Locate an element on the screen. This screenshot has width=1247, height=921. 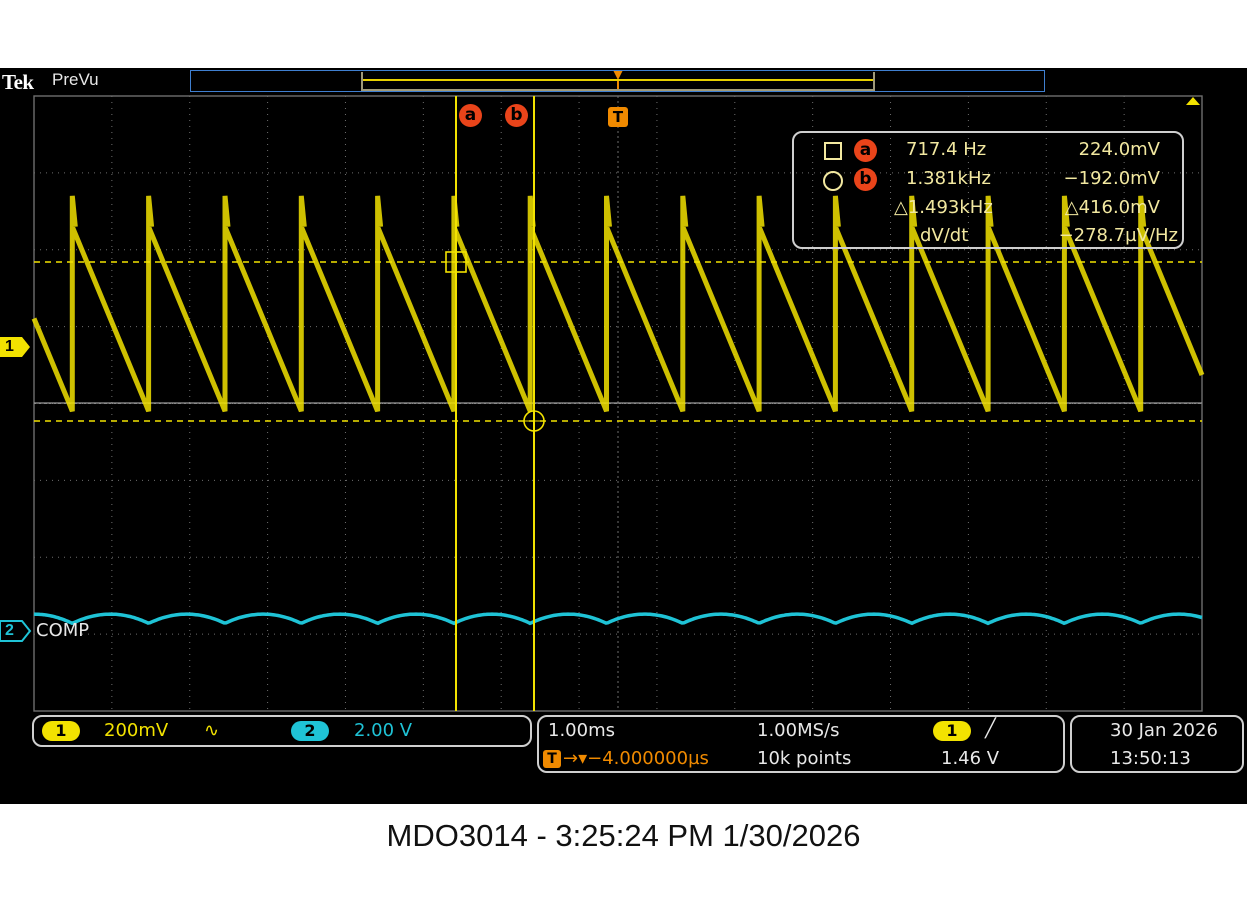
slope-value: −278.7µV/Hz is located at coordinates (1118, 235).